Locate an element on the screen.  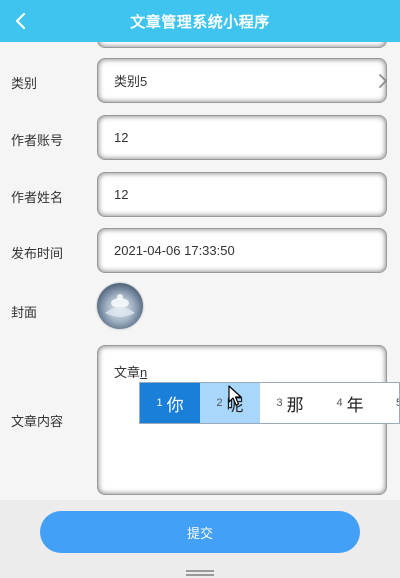
submit-button: 提交 is located at coordinates (200, 532).